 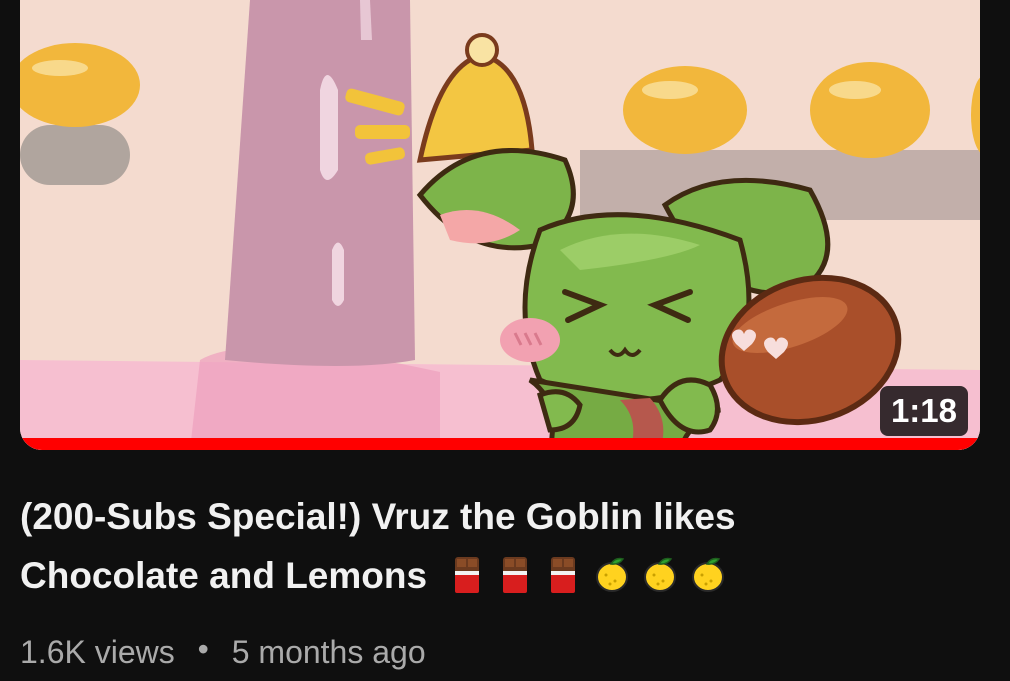 What do you see at coordinates (328, 652) in the screenshot?
I see `upload-age: 5 months ago` at bounding box center [328, 652].